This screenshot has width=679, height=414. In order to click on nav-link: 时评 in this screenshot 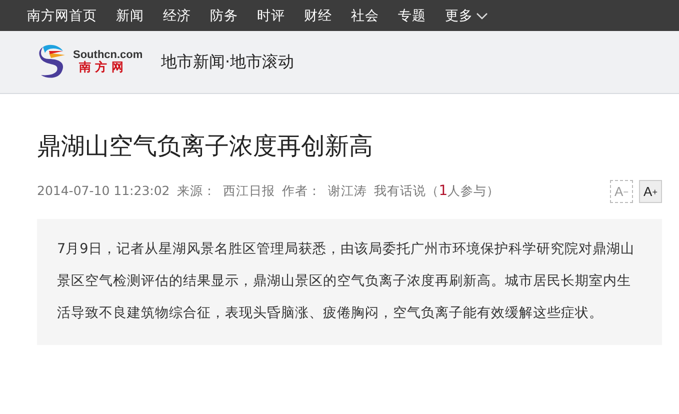, I will do `click(271, 15)`.